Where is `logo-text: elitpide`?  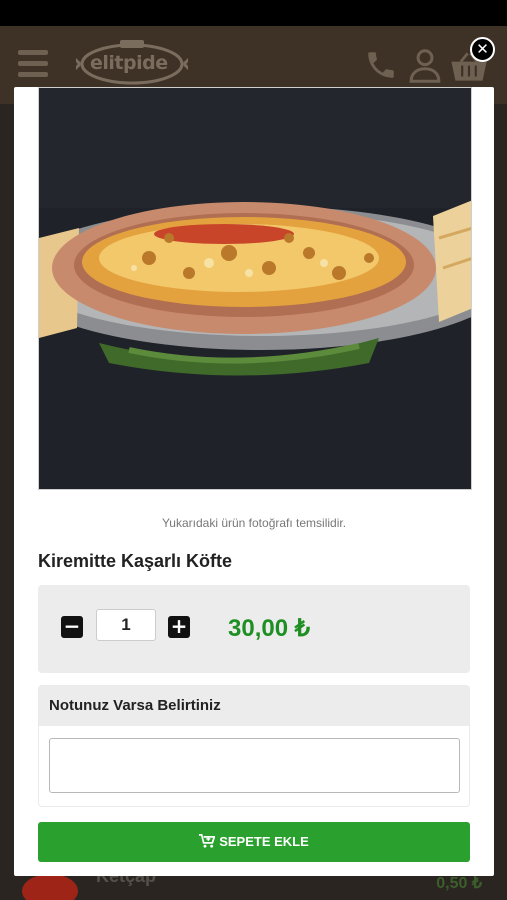
logo-text: elitpide is located at coordinates (129, 63).